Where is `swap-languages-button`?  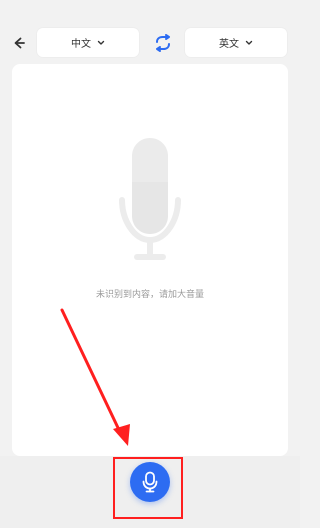
swap-languages-button is located at coordinates (163, 43).